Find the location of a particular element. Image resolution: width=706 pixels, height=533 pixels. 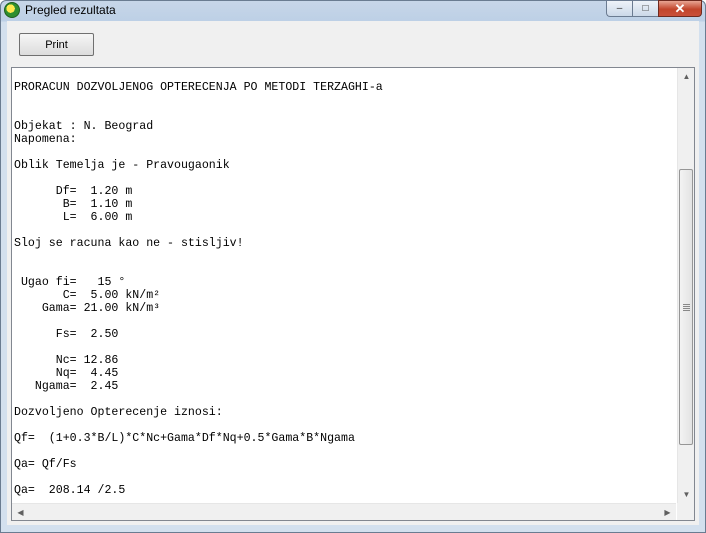

report-line: Napomena: is located at coordinates (45, 139).